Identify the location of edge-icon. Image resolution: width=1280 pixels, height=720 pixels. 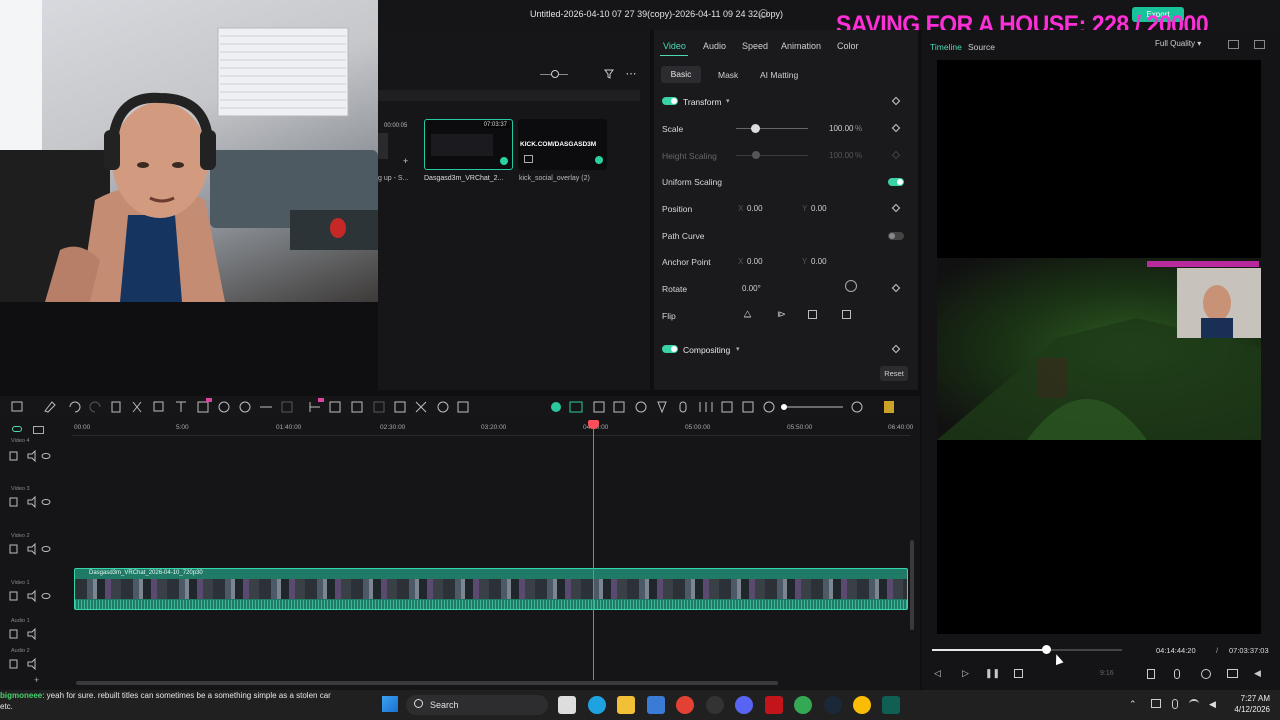
(597, 705).